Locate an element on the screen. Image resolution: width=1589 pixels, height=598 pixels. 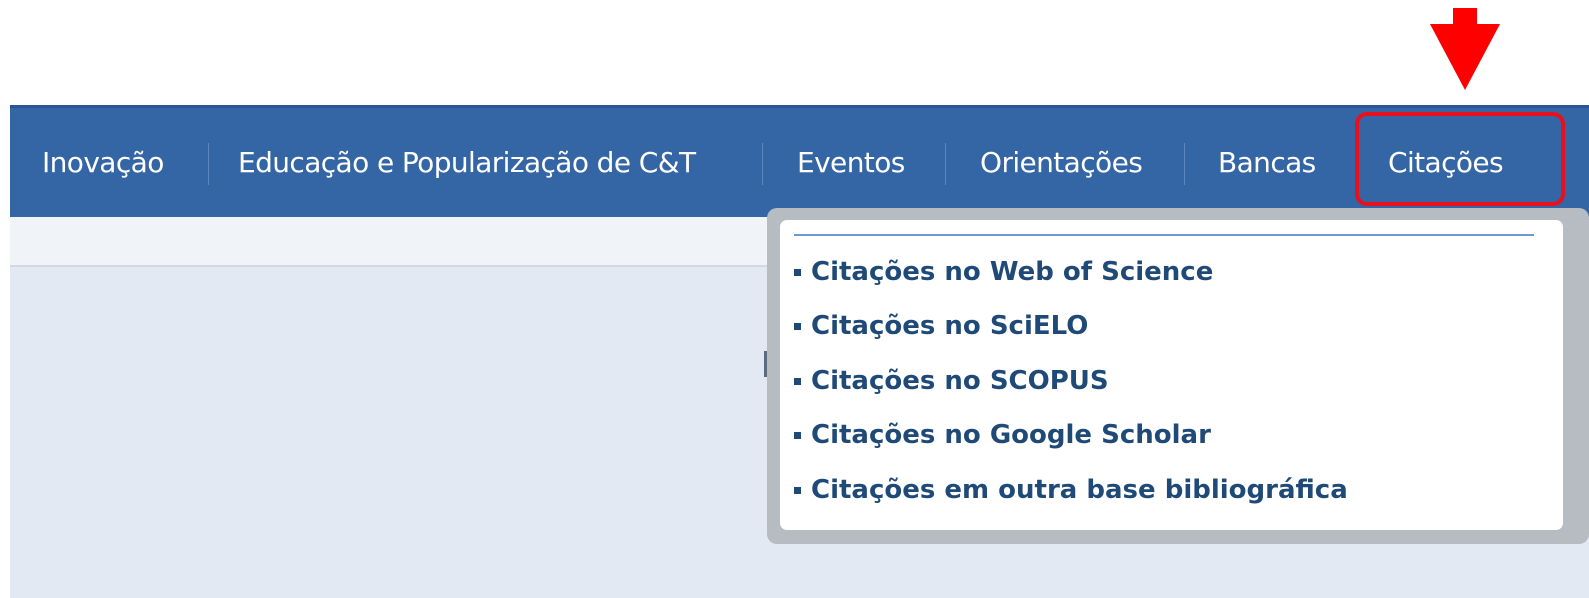
menu-item-outra-base: Citações em outra base bibliográfica is located at coordinates (1071, 490).